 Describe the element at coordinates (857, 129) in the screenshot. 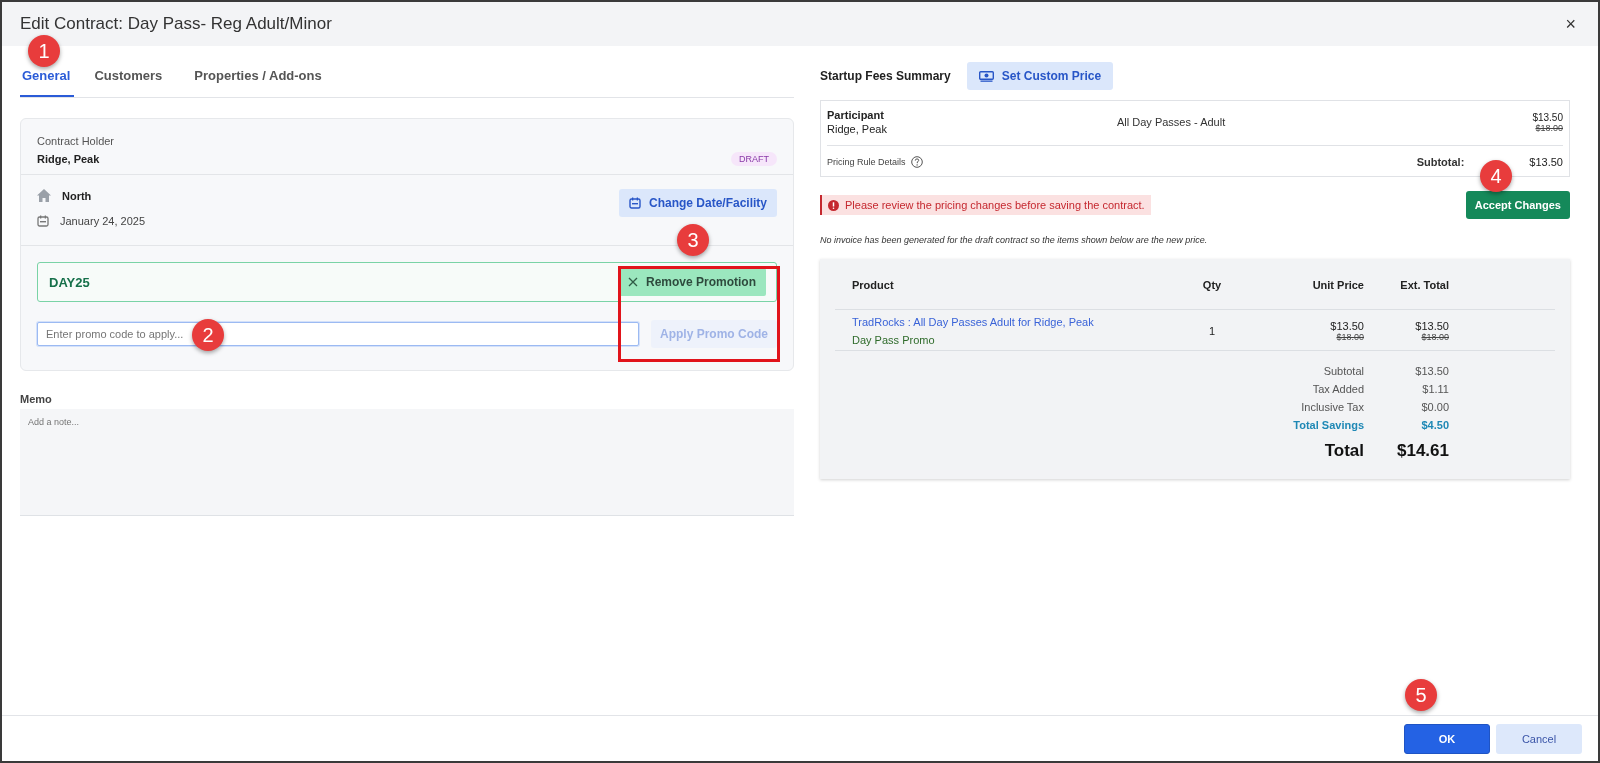

I see `participant-name: Ridge, Peak` at that location.